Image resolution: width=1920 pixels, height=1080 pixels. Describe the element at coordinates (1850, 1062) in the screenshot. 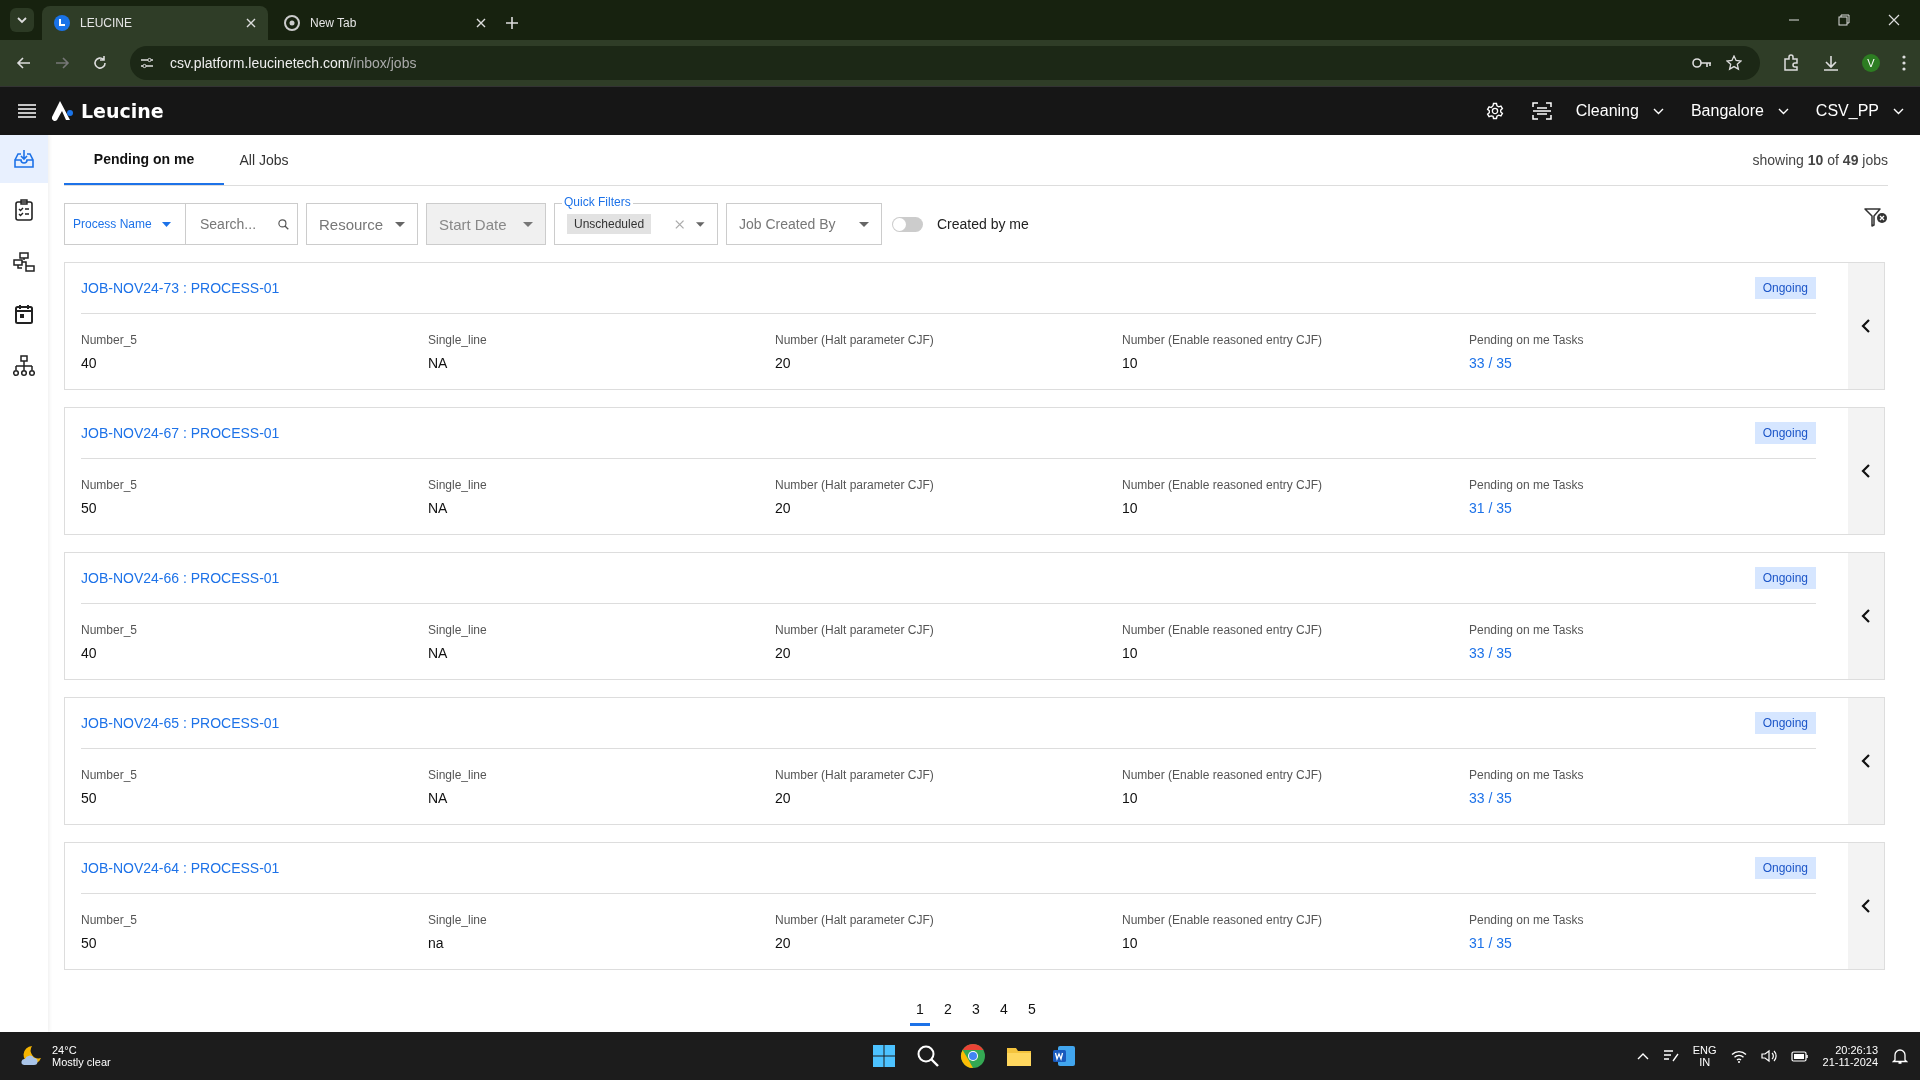

I see `clock-date: 21-11-2024` at that location.